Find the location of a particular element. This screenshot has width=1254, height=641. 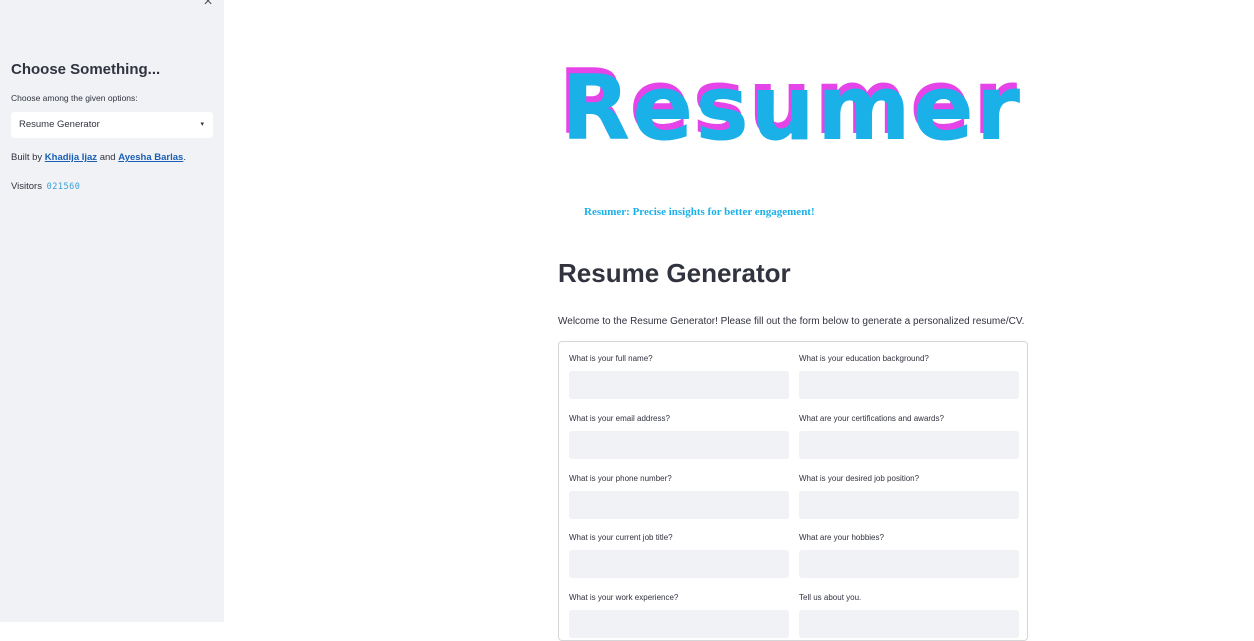

certifications-input is located at coordinates (909, 445).